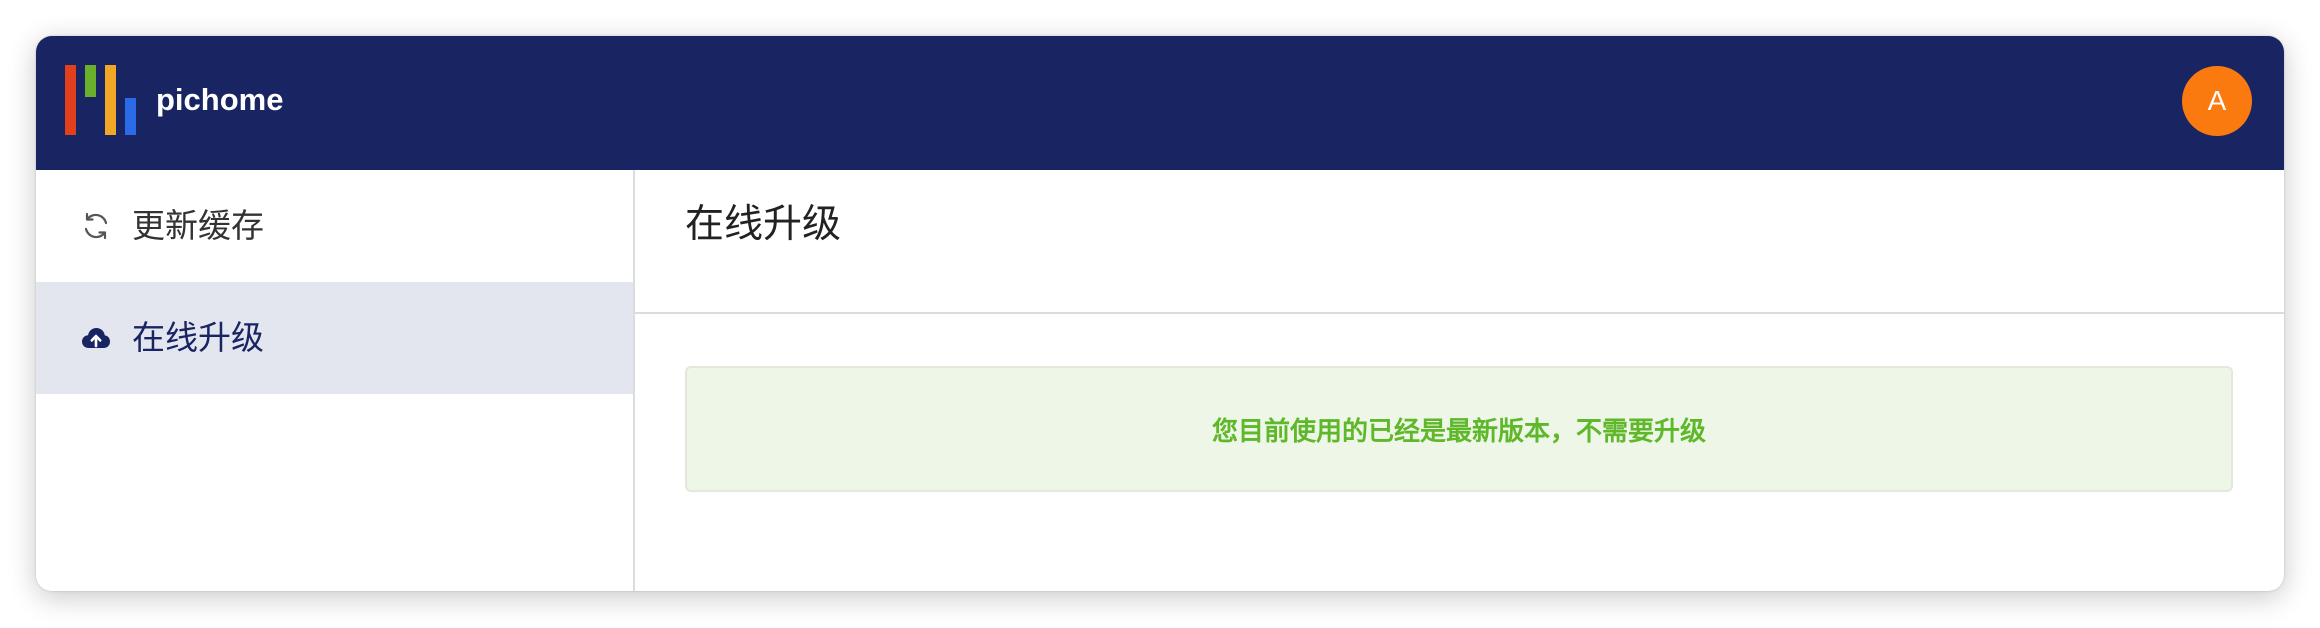  What do you see at coordinates (198, 337) in the screenshot?
I see `sidebar-item-label: 在线升级` at bounding box center [198, 337].